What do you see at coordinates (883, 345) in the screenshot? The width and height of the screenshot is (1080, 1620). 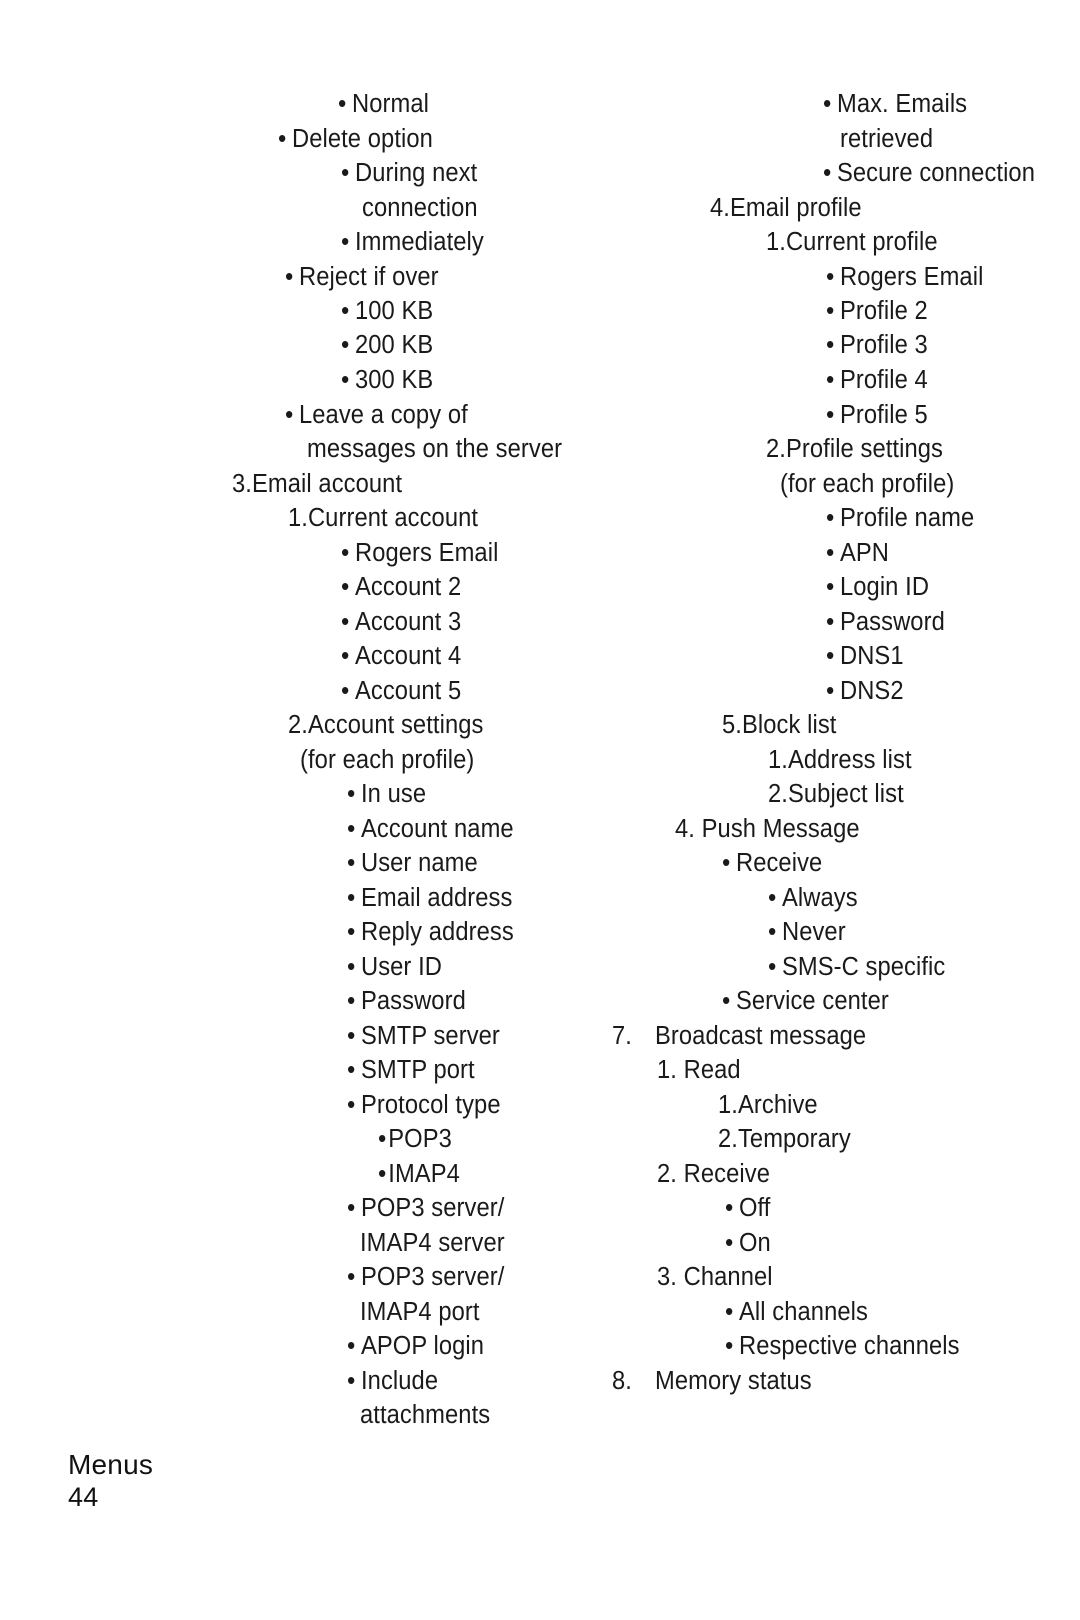 I see `menu-tree-line-label: Profile 3` at bounding box center [883, 345].